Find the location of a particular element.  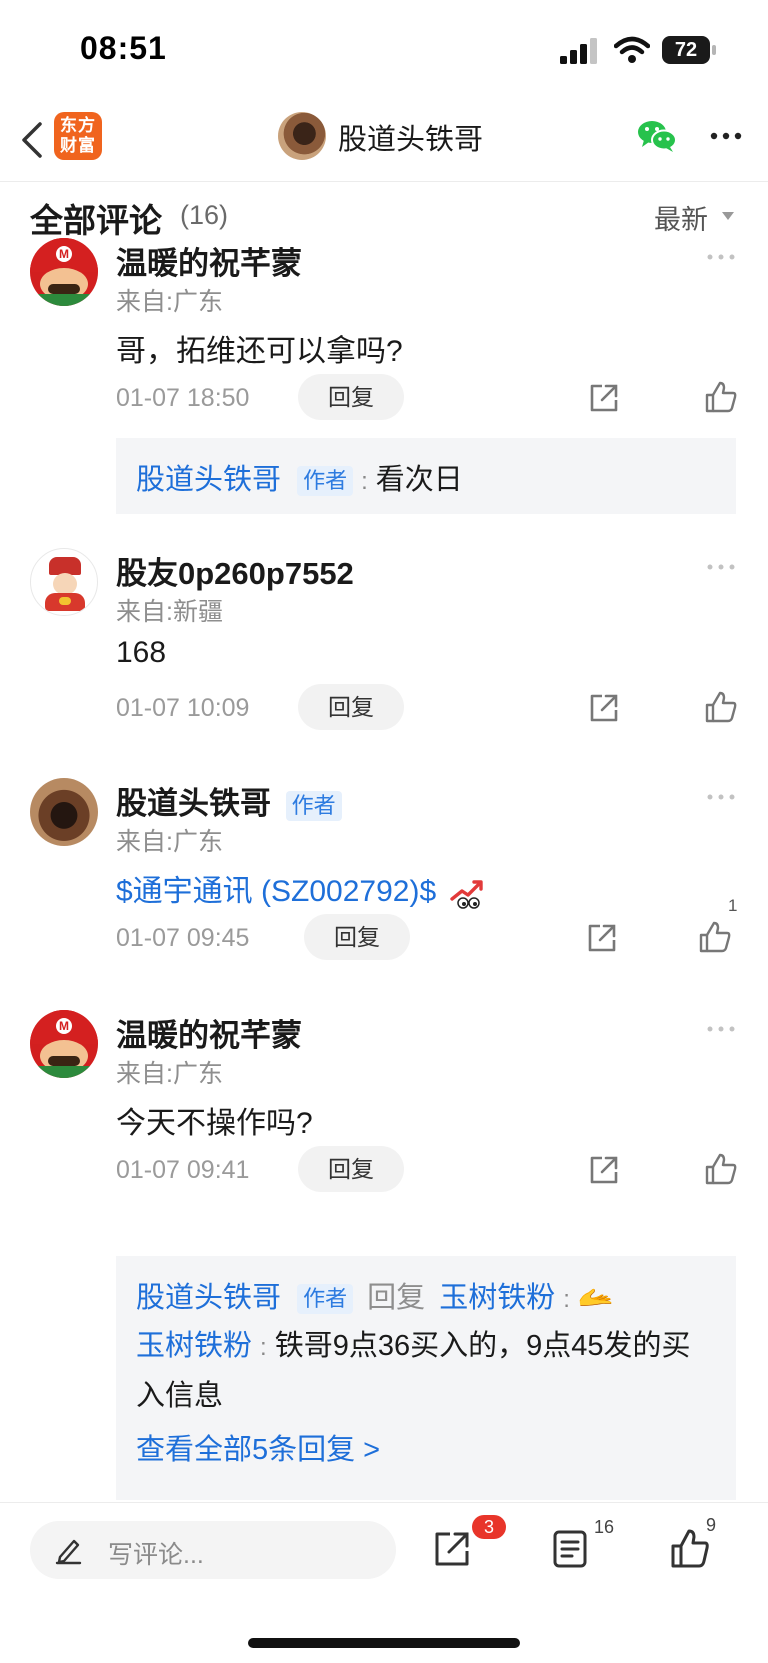

reply-thread: 股道头铁哥 作者: 看次日 is located at coordinates (426, 476).